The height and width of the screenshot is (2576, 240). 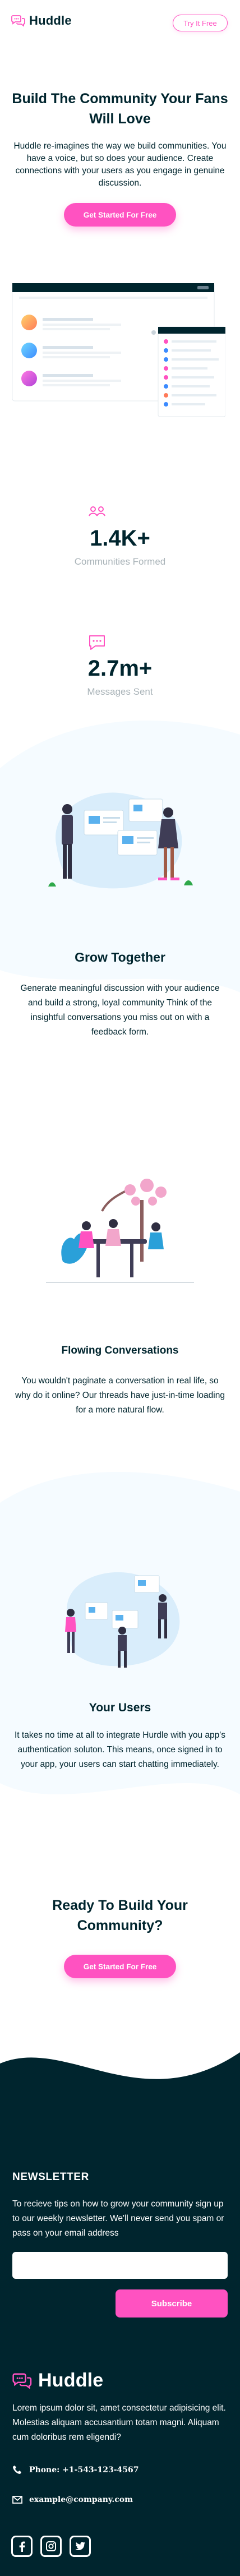 I want to click on footer-logo-text: Huddle, so click(x=71, y=2380).